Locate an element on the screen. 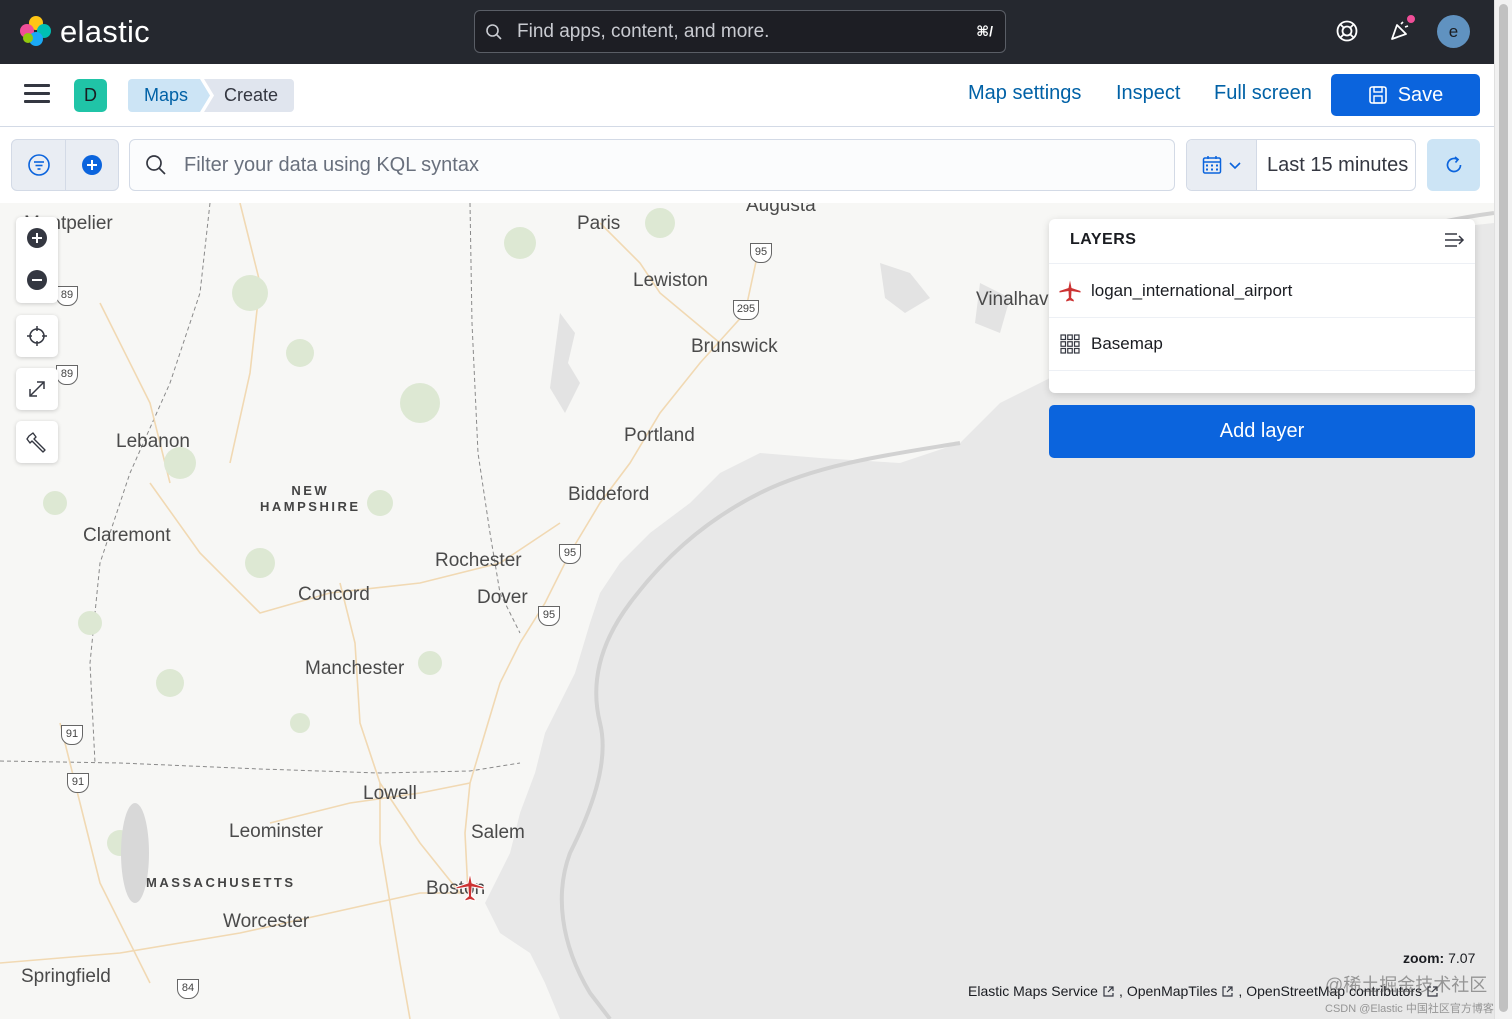 The image size is (1512, 1019). chevron-down-icon is located at coordinates (1234, 166).